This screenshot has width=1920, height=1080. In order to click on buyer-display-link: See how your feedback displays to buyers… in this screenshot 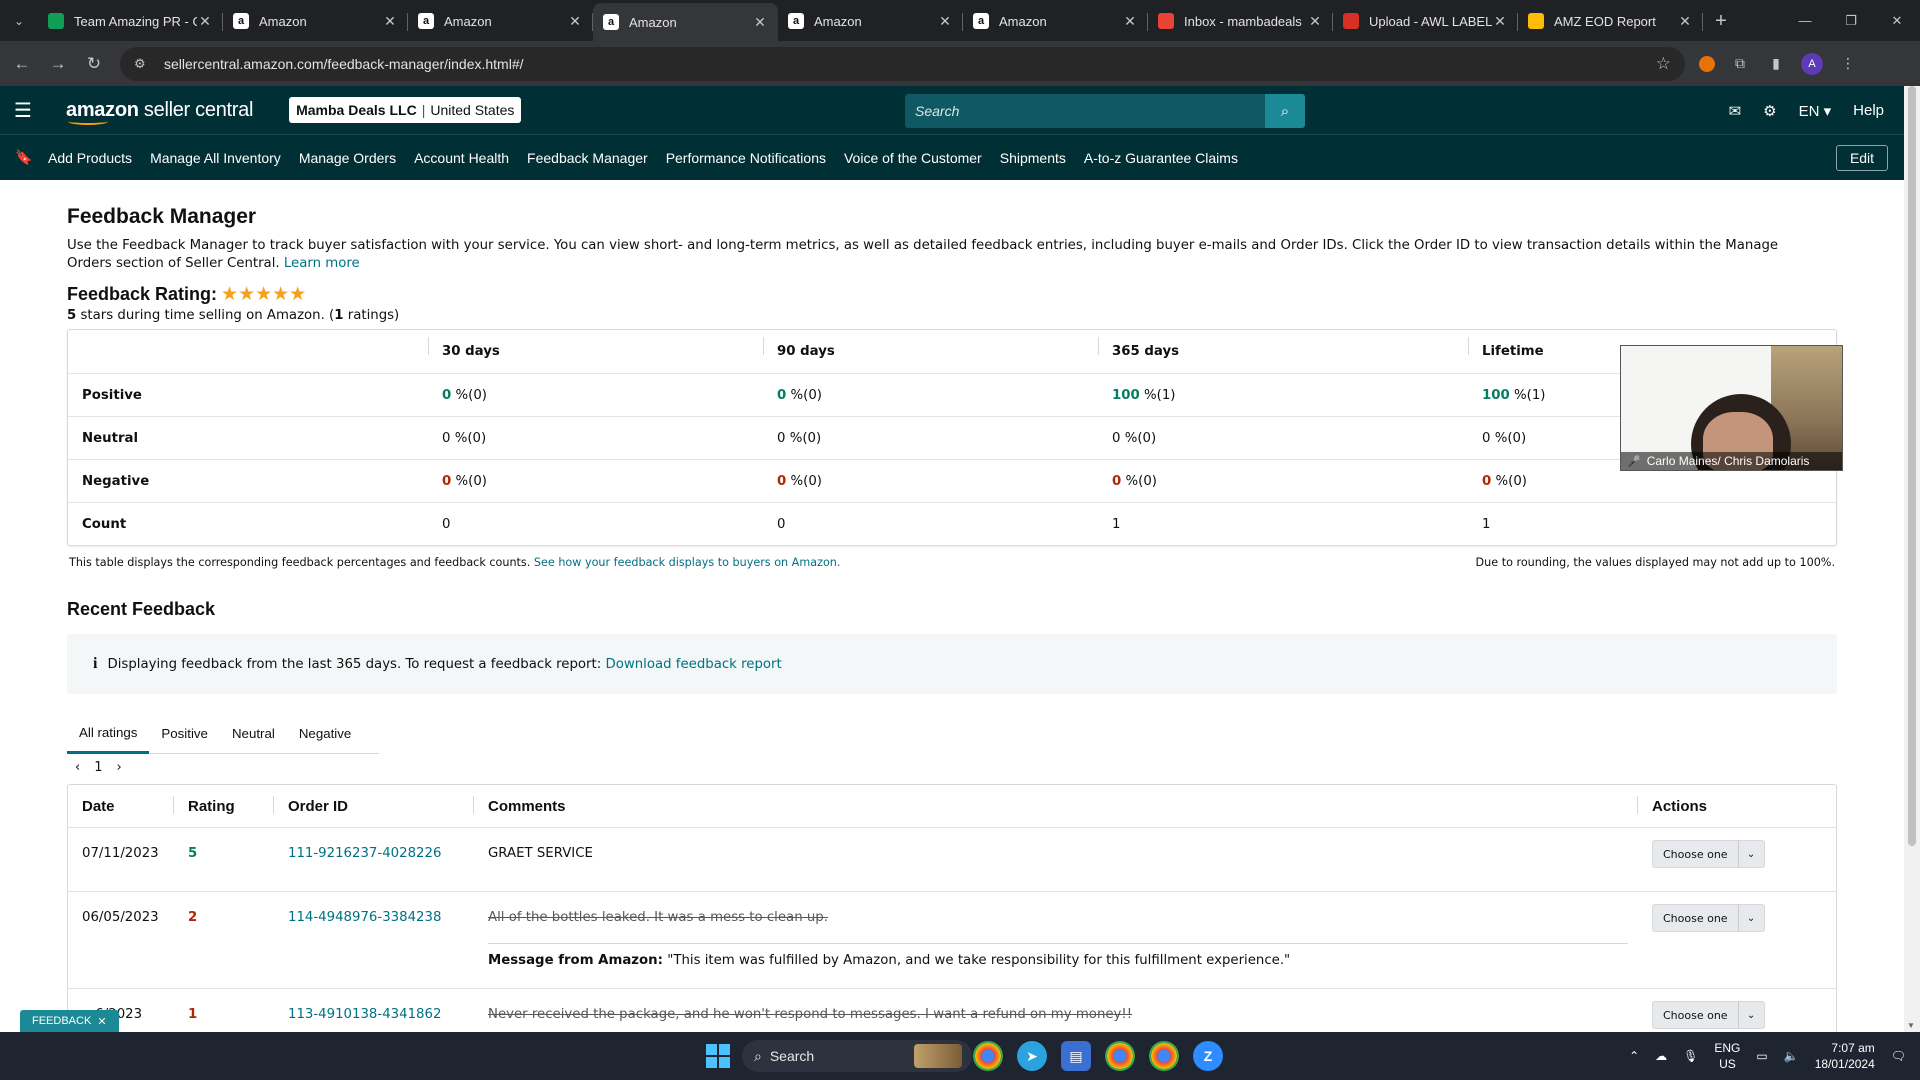, I will do `click(687, 562)`.